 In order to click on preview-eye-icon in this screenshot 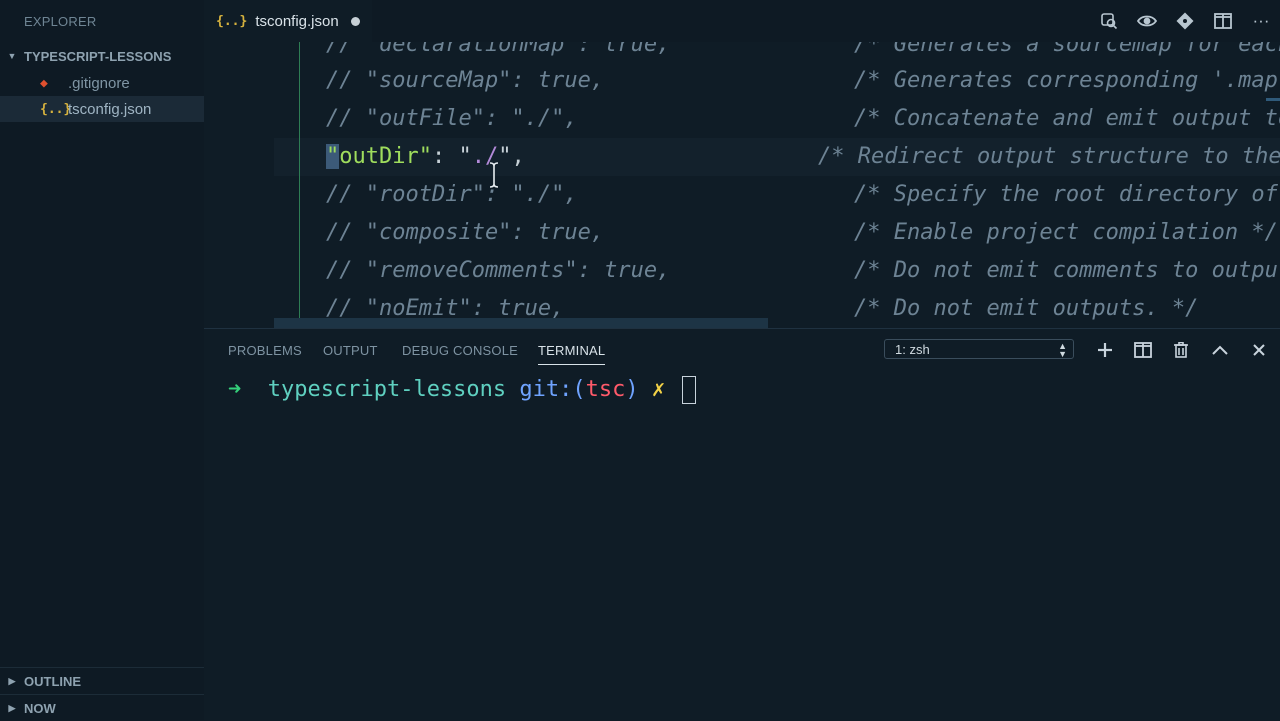, I will do `click(1147, 21)`.